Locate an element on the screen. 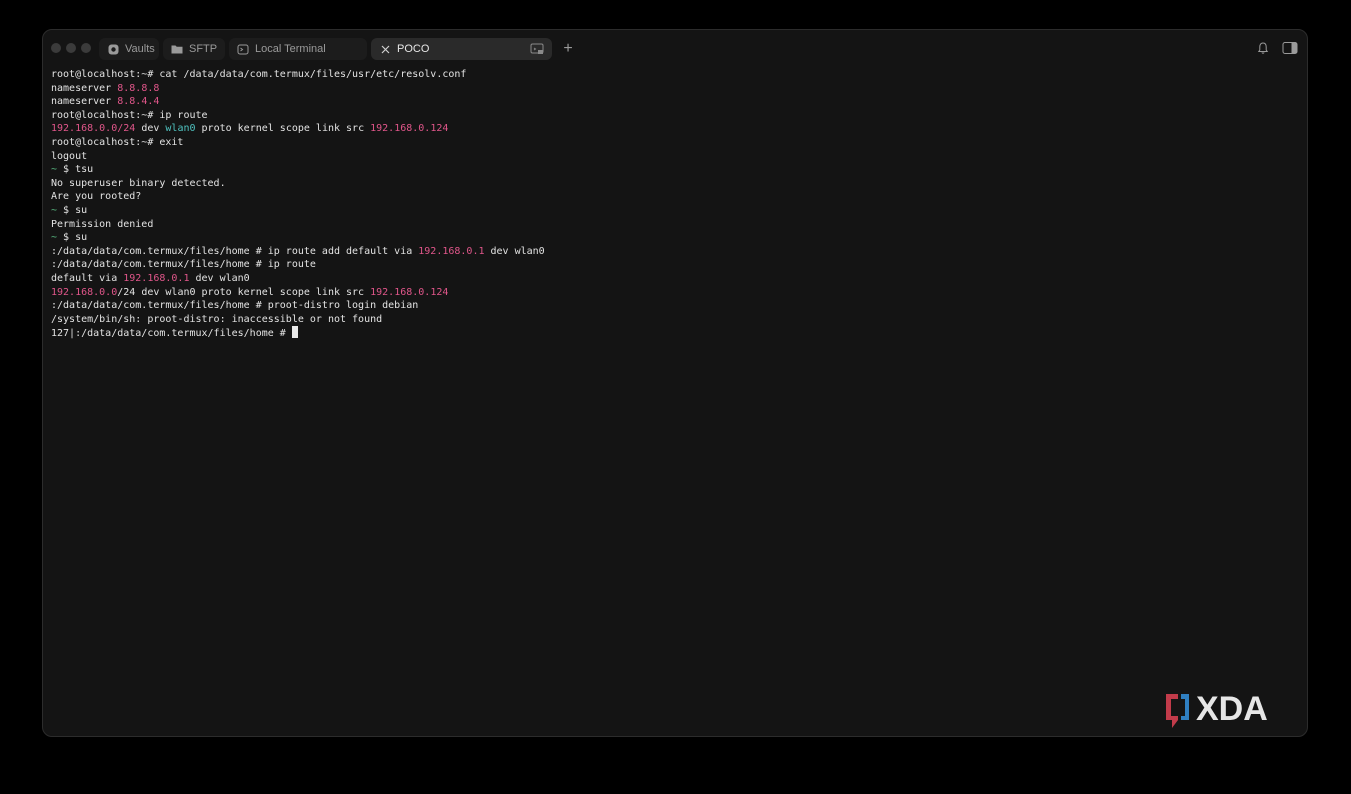 Image resolution: width=1351 pixels, height=794 pixels. terminal-line: Permission denied is located at coordinates (675, 225).